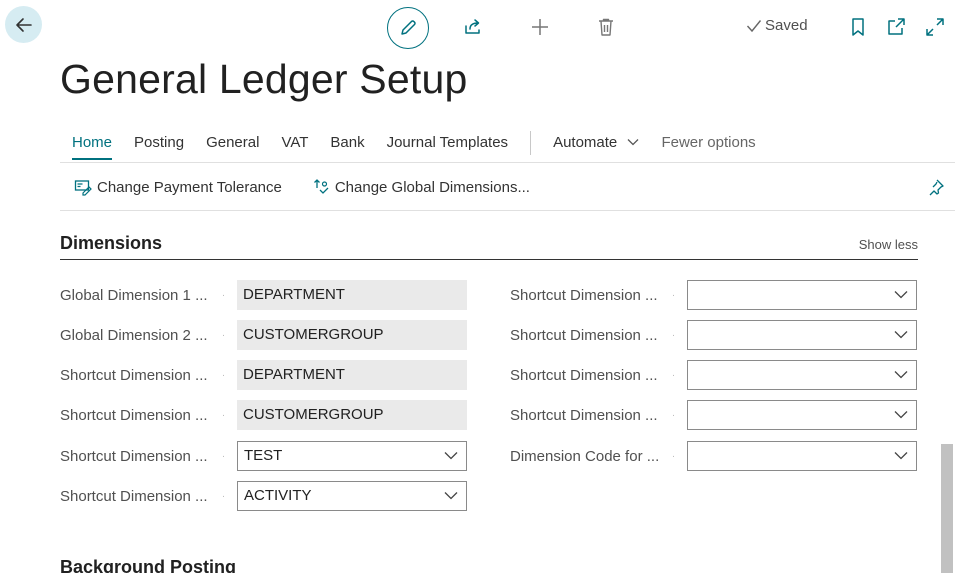 Image resolution: width=975 pixels, height=573 pixels. I want to click on bookmark-icon, so click(858, 27).